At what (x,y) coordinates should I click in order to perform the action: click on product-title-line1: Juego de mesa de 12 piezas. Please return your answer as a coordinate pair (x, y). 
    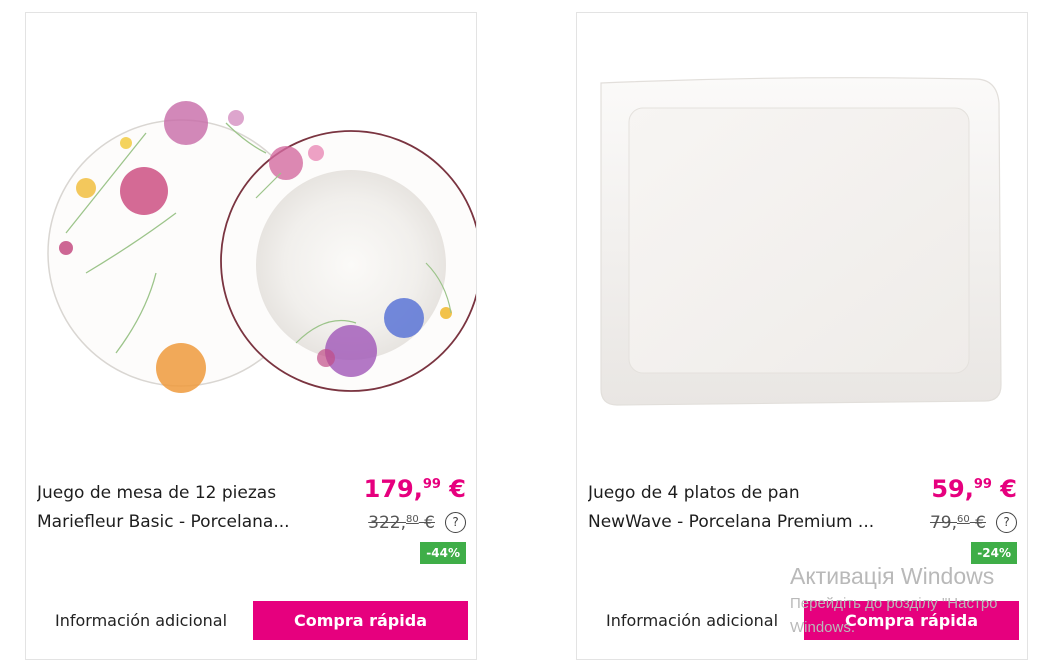
    Looking at the image, I should click on (157, 493).